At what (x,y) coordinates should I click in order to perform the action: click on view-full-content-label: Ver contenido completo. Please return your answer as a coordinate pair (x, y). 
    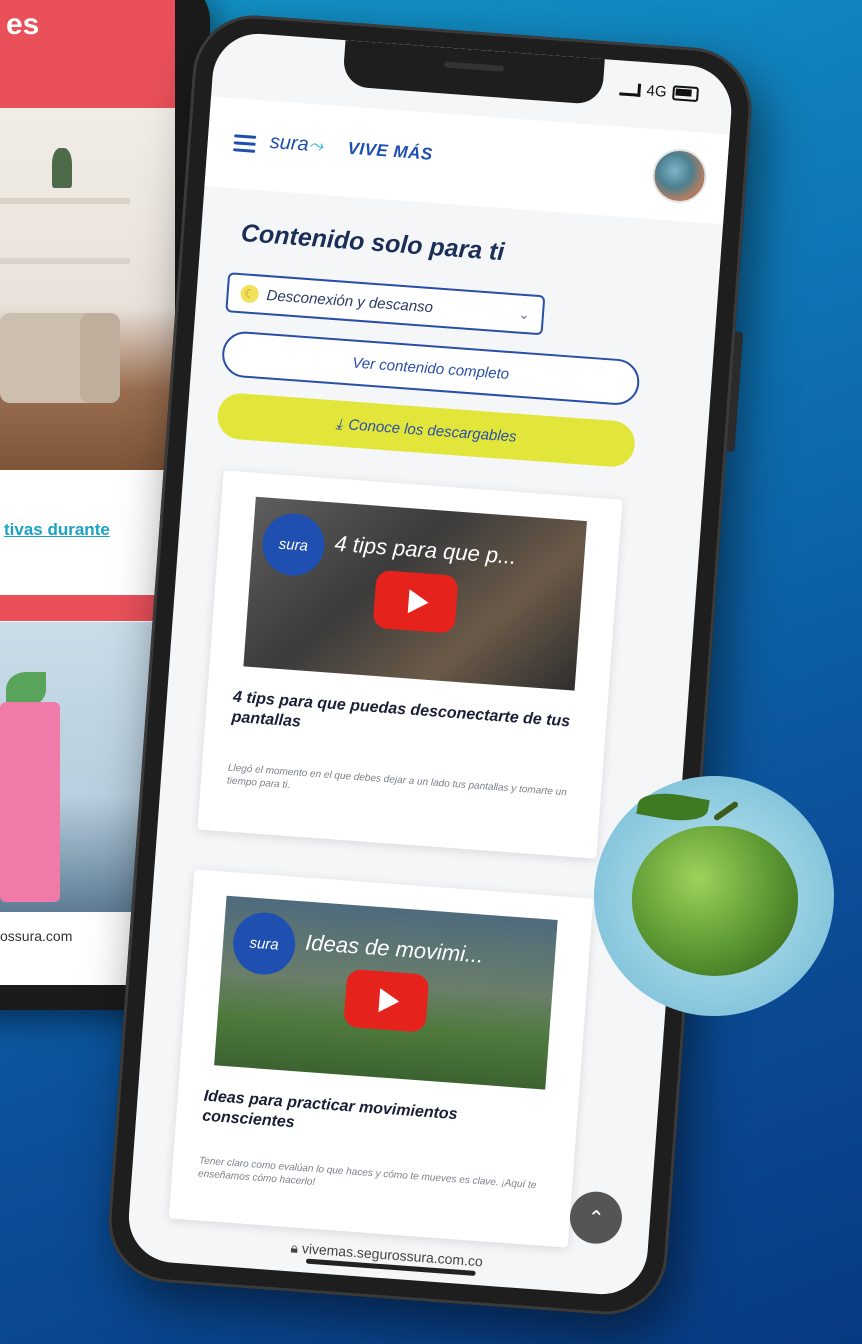
    Looking at the image, I should click on (430, 368).